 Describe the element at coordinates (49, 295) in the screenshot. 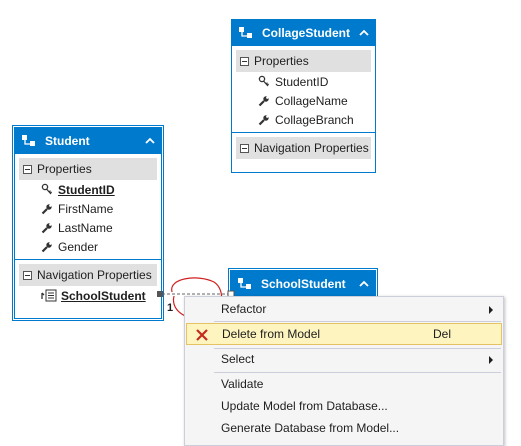

I see `navigation-property-icon` at that location.